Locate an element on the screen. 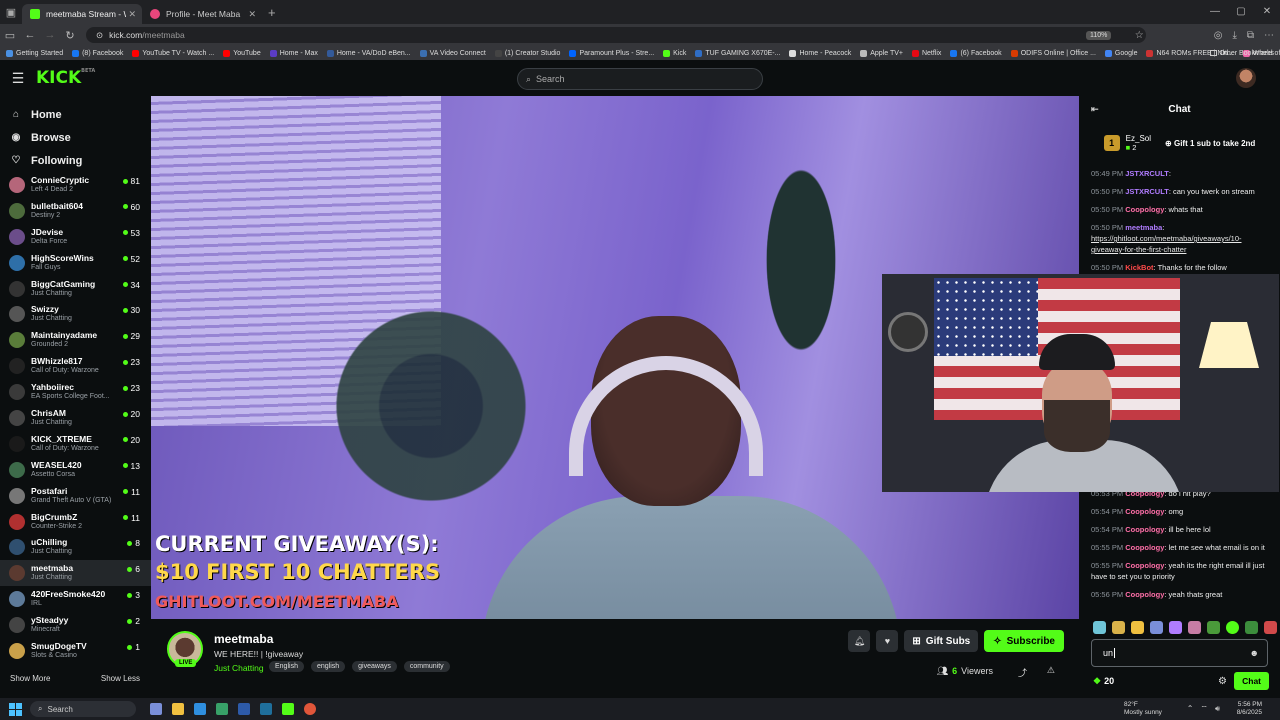 This screenshot has height=720, width=1280. hamburger-menu-icon: ☰ is located at coordinates (18, 78).